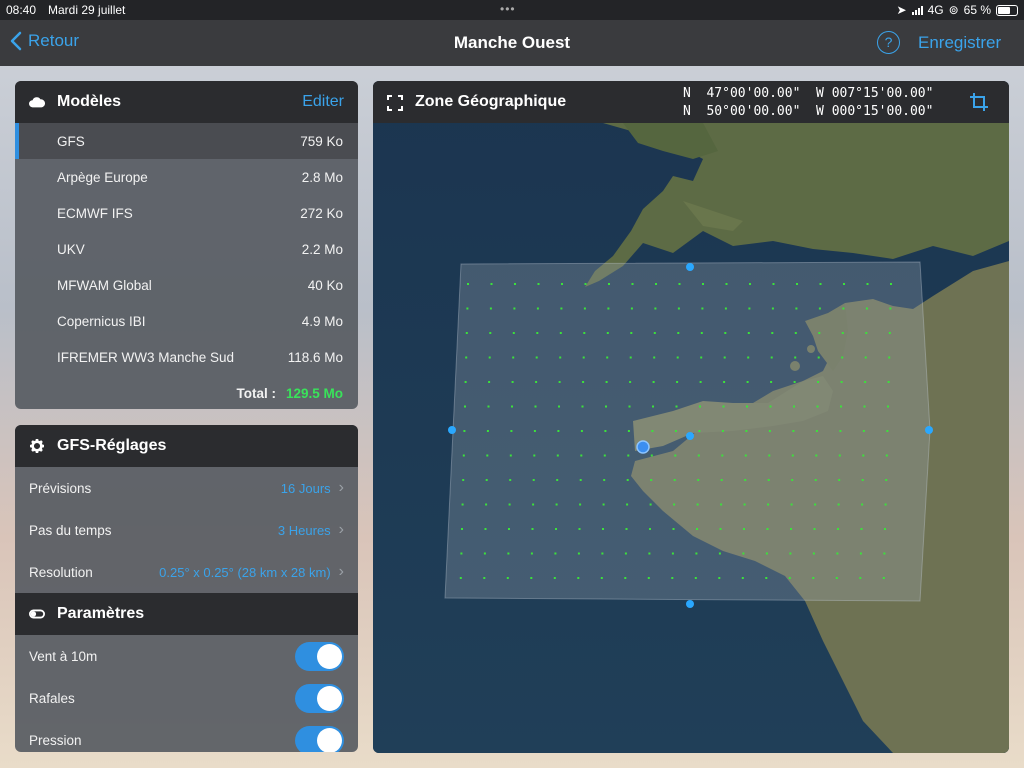 This screenshot has height=768, width=1024. I want to click on help-button: ?, so click(888, 42).